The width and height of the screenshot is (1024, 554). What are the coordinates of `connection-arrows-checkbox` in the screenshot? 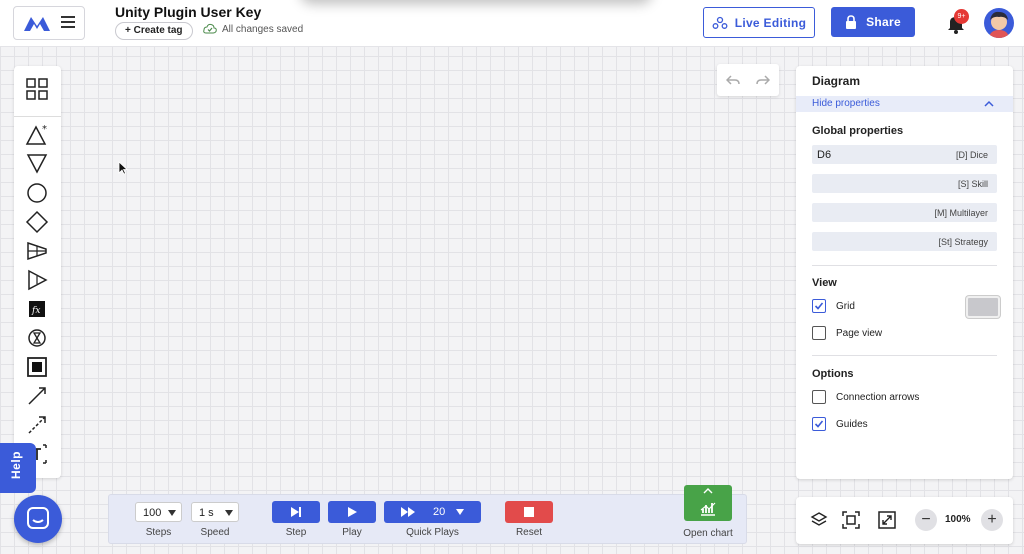 It's located at (819, 397).